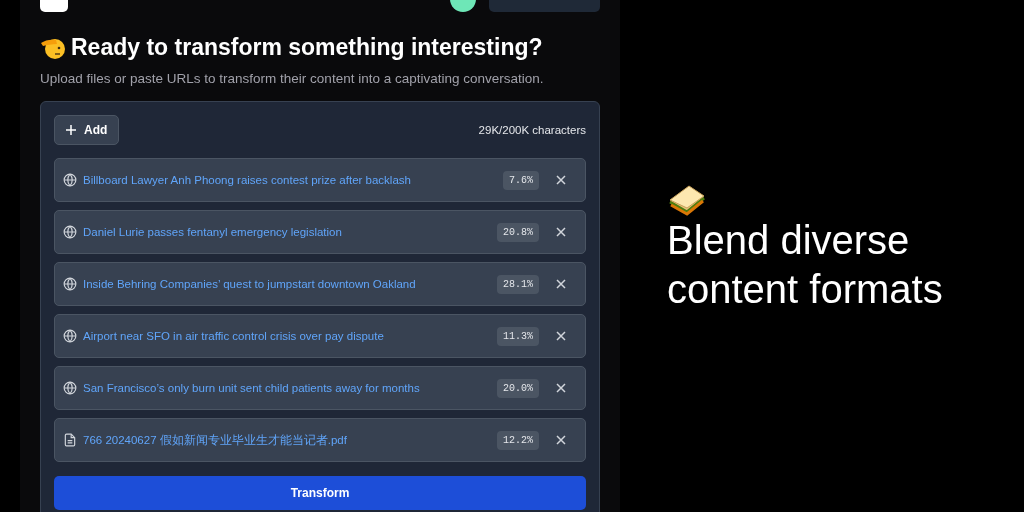 The image size is (1024, 512). I want to click on source-item: San Francisco’s only burn unit sent child patients away for months 20.0%, so click(320, 388).